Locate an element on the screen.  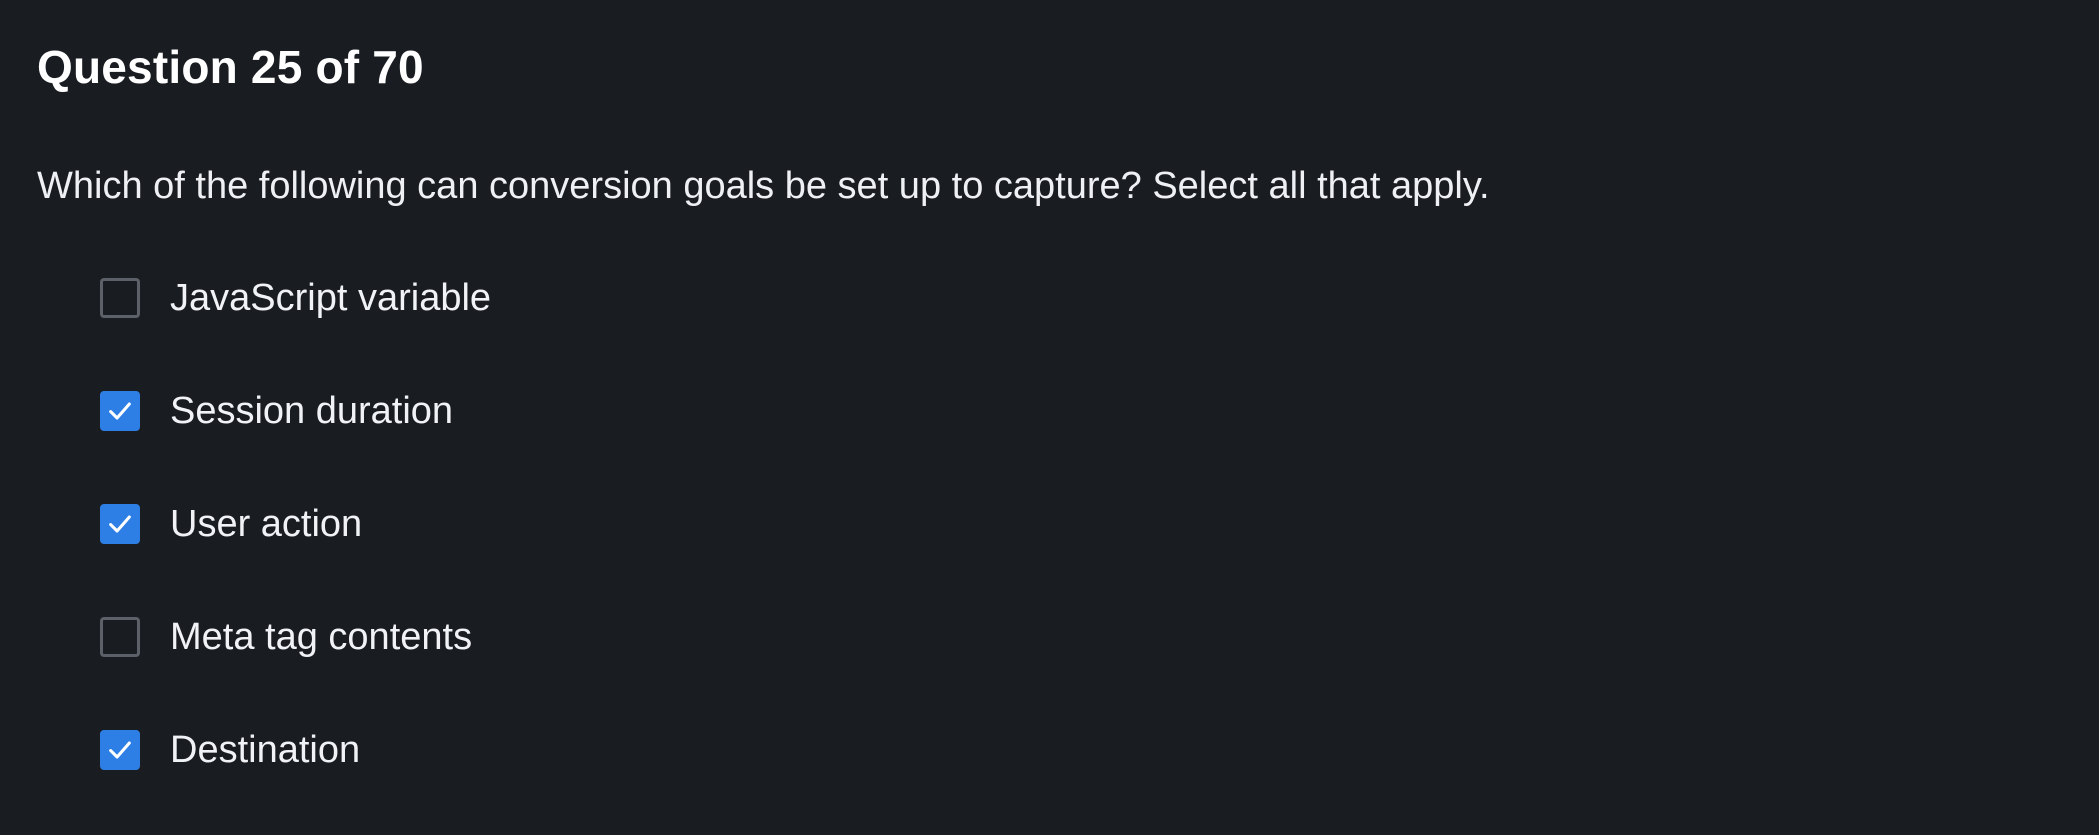
option-label: Destination is located at coordinates (265, 750).